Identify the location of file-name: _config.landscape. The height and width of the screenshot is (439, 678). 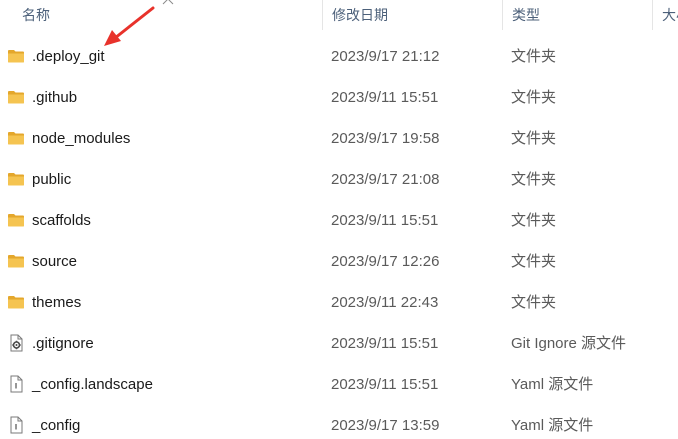
(92, 384).